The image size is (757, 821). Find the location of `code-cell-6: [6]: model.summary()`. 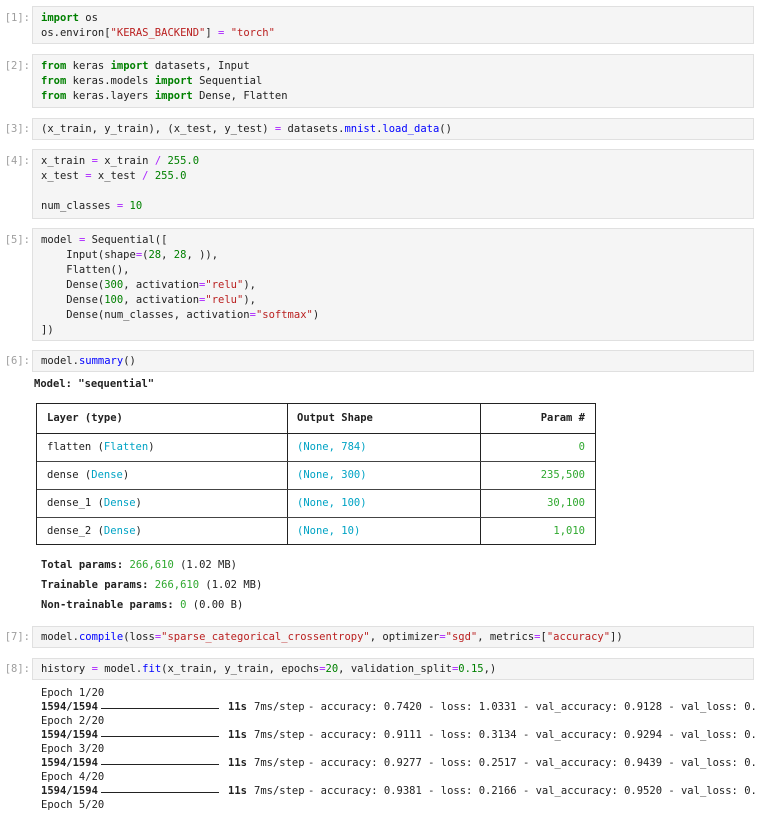

code-cell-6: [6]: model.summary() is located at coordinates (378, 361).